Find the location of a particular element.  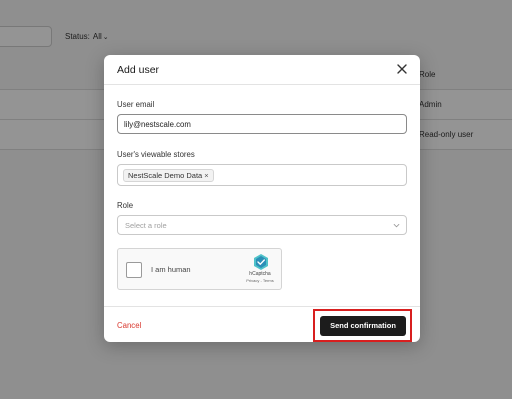

store-chip: NestScale Demo Data × is located at coordinates (168, 175).